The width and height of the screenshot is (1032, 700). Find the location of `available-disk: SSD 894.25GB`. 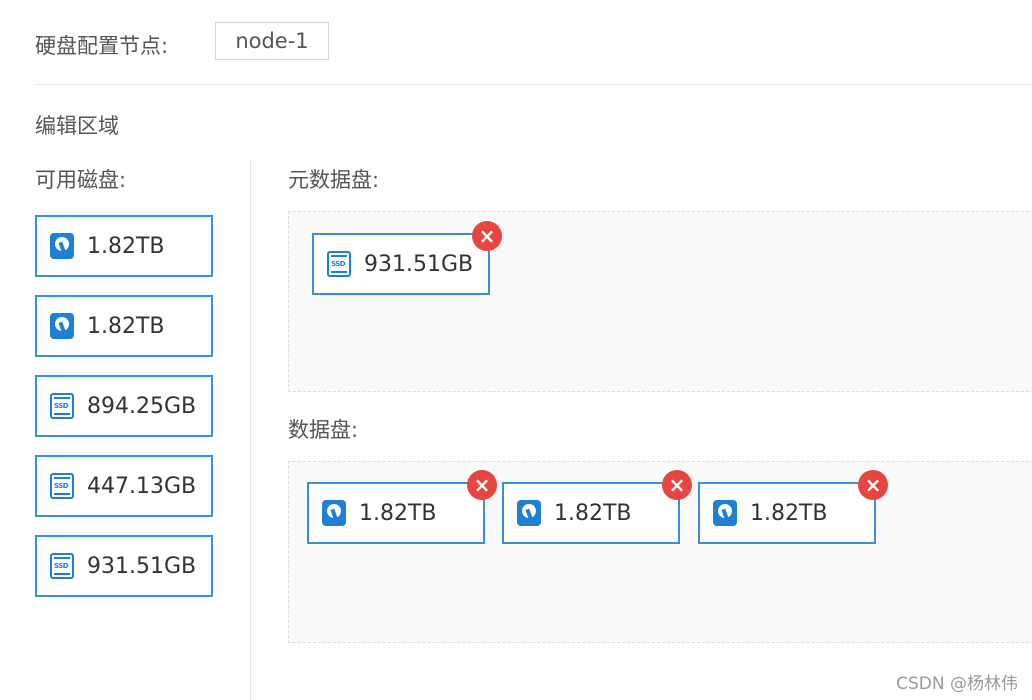

available-disk: SSD 894.25GB is located at coordinates (124, 406).